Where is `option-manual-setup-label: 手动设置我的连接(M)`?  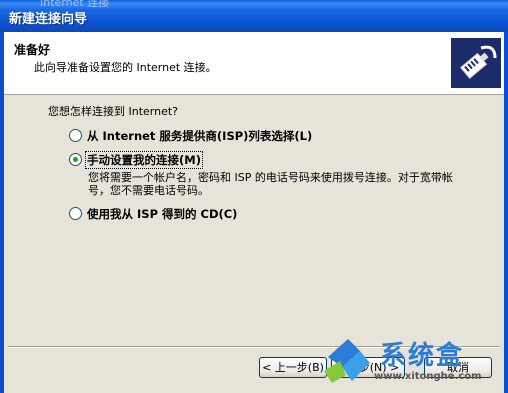 option-manual-setup-label: 手动设置我的连接(M) is located at coordinates (144, 160).